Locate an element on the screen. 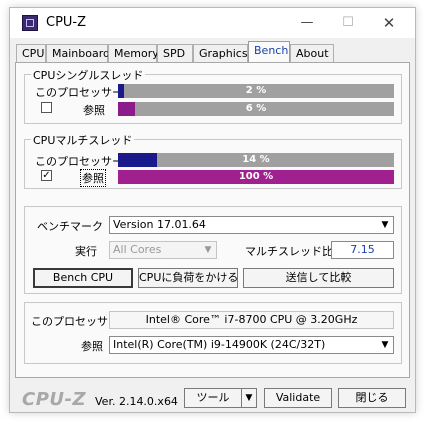 The width and height of the screenshot is (428, 426). multi-ref-bar: 100 % is located at coordinates (256, 177).